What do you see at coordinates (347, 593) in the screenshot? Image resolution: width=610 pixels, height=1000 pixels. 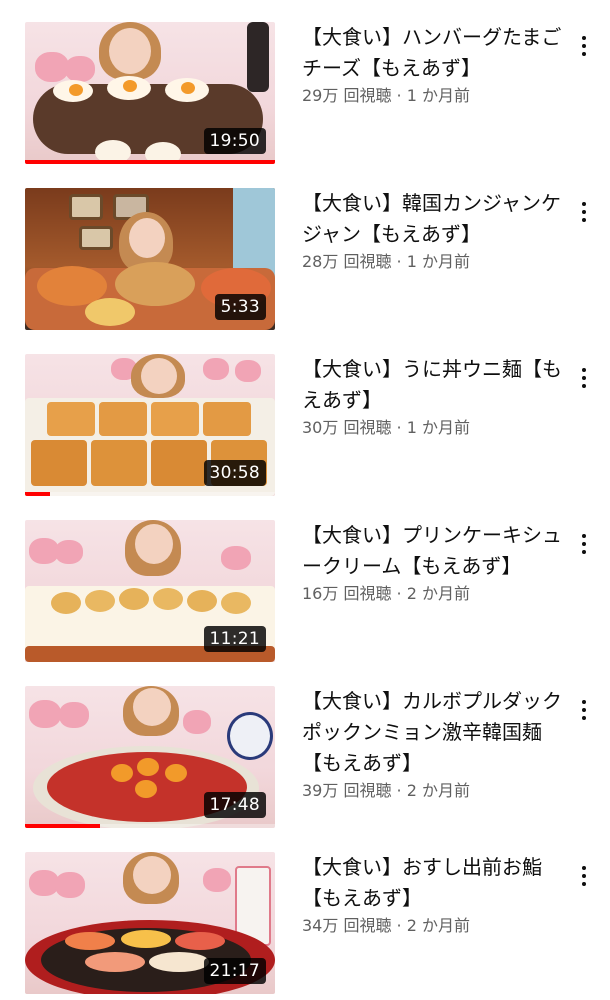 I see `view-count: 16万 回視聴` at bounding box center [347, 593].